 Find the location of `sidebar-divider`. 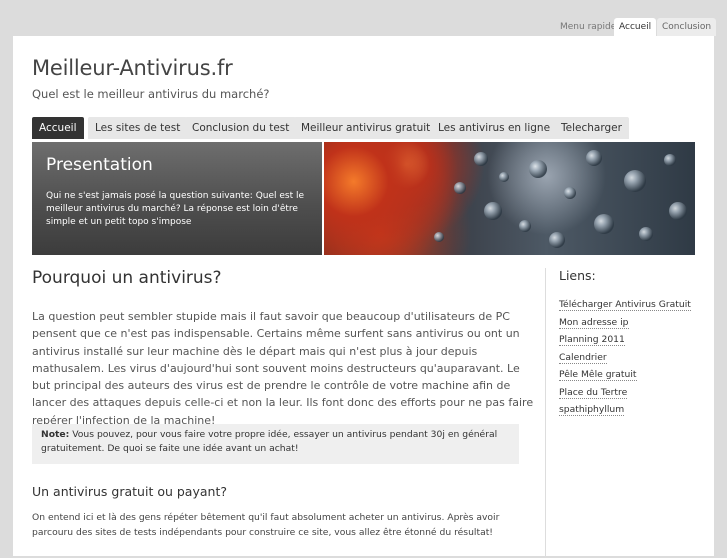

sidebar-divider is located at coordinates (545, 413).